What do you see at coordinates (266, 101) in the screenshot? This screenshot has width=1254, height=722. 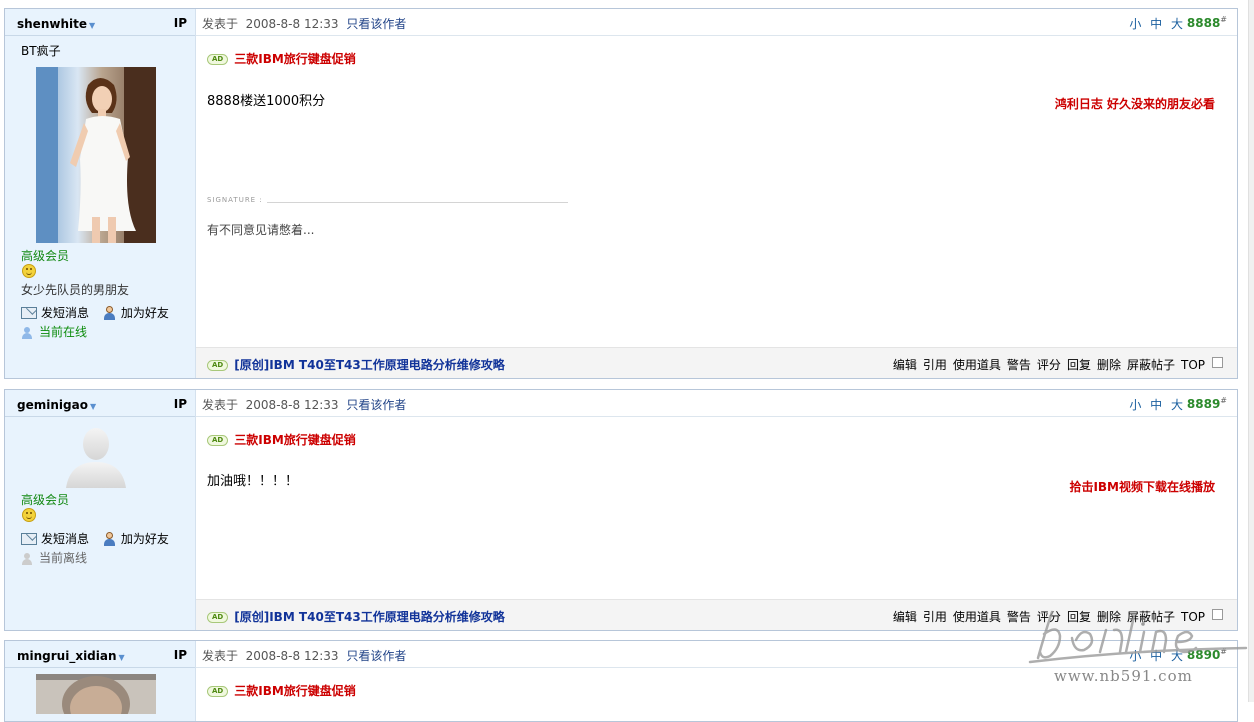 I see `post-content: 8888楼送1000积分` at bounding box center [266, 101].